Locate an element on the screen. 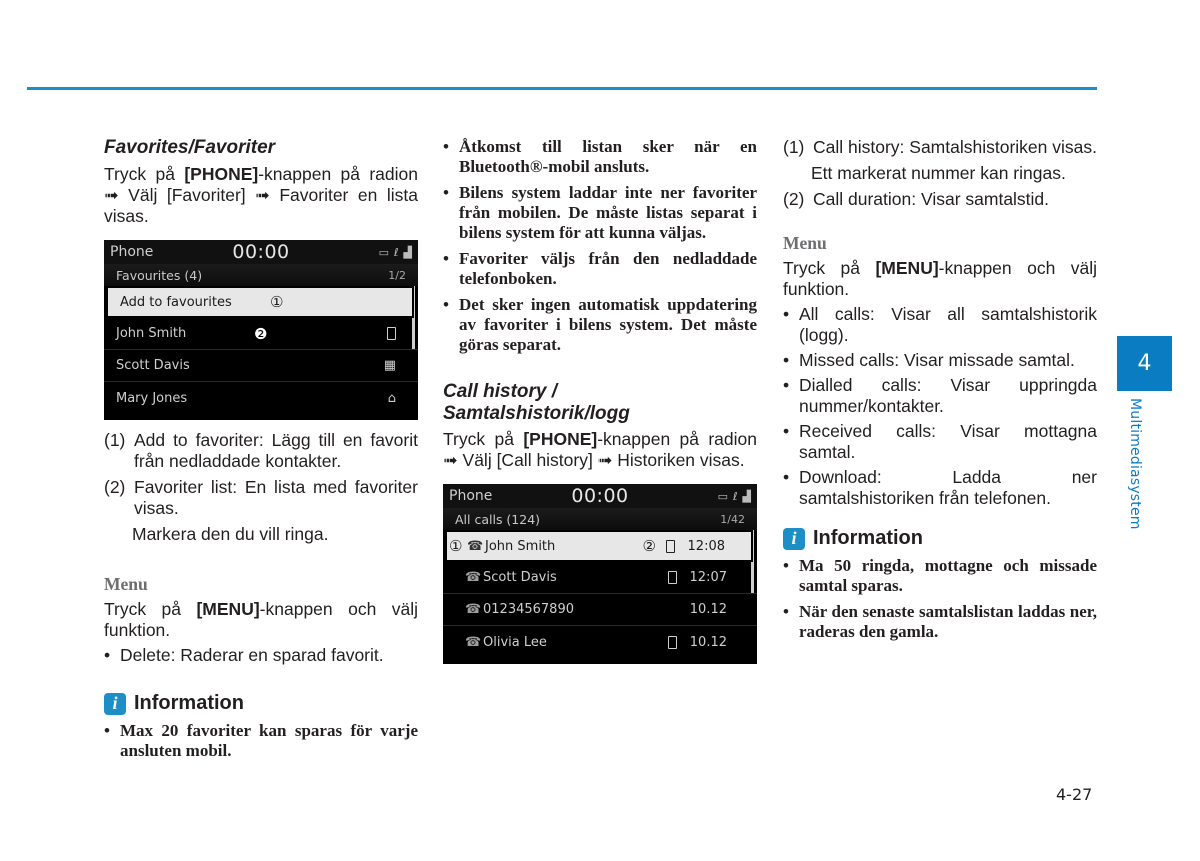 Image resolution: width=1200 pixels, height=861 pixels. call-history-menu-heading: Menu is located at coordinates (805, 243).